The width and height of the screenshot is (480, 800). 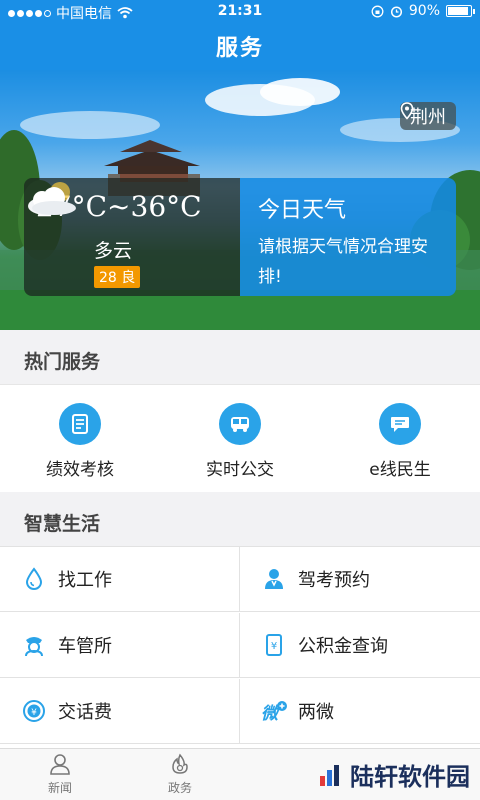 What do you see at coordinates (329, 775) in the screenshot?
I see `watermark-logo-icon` at bounding box center [329, 775].